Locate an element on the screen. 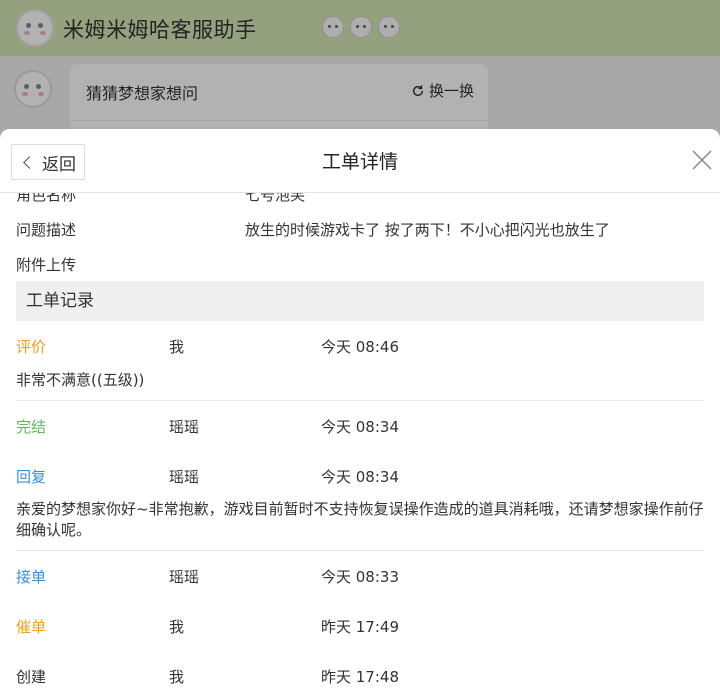 The height and width of the screenshot is (689, 720). record-action: 接单 is located at coordinates (31, 577).